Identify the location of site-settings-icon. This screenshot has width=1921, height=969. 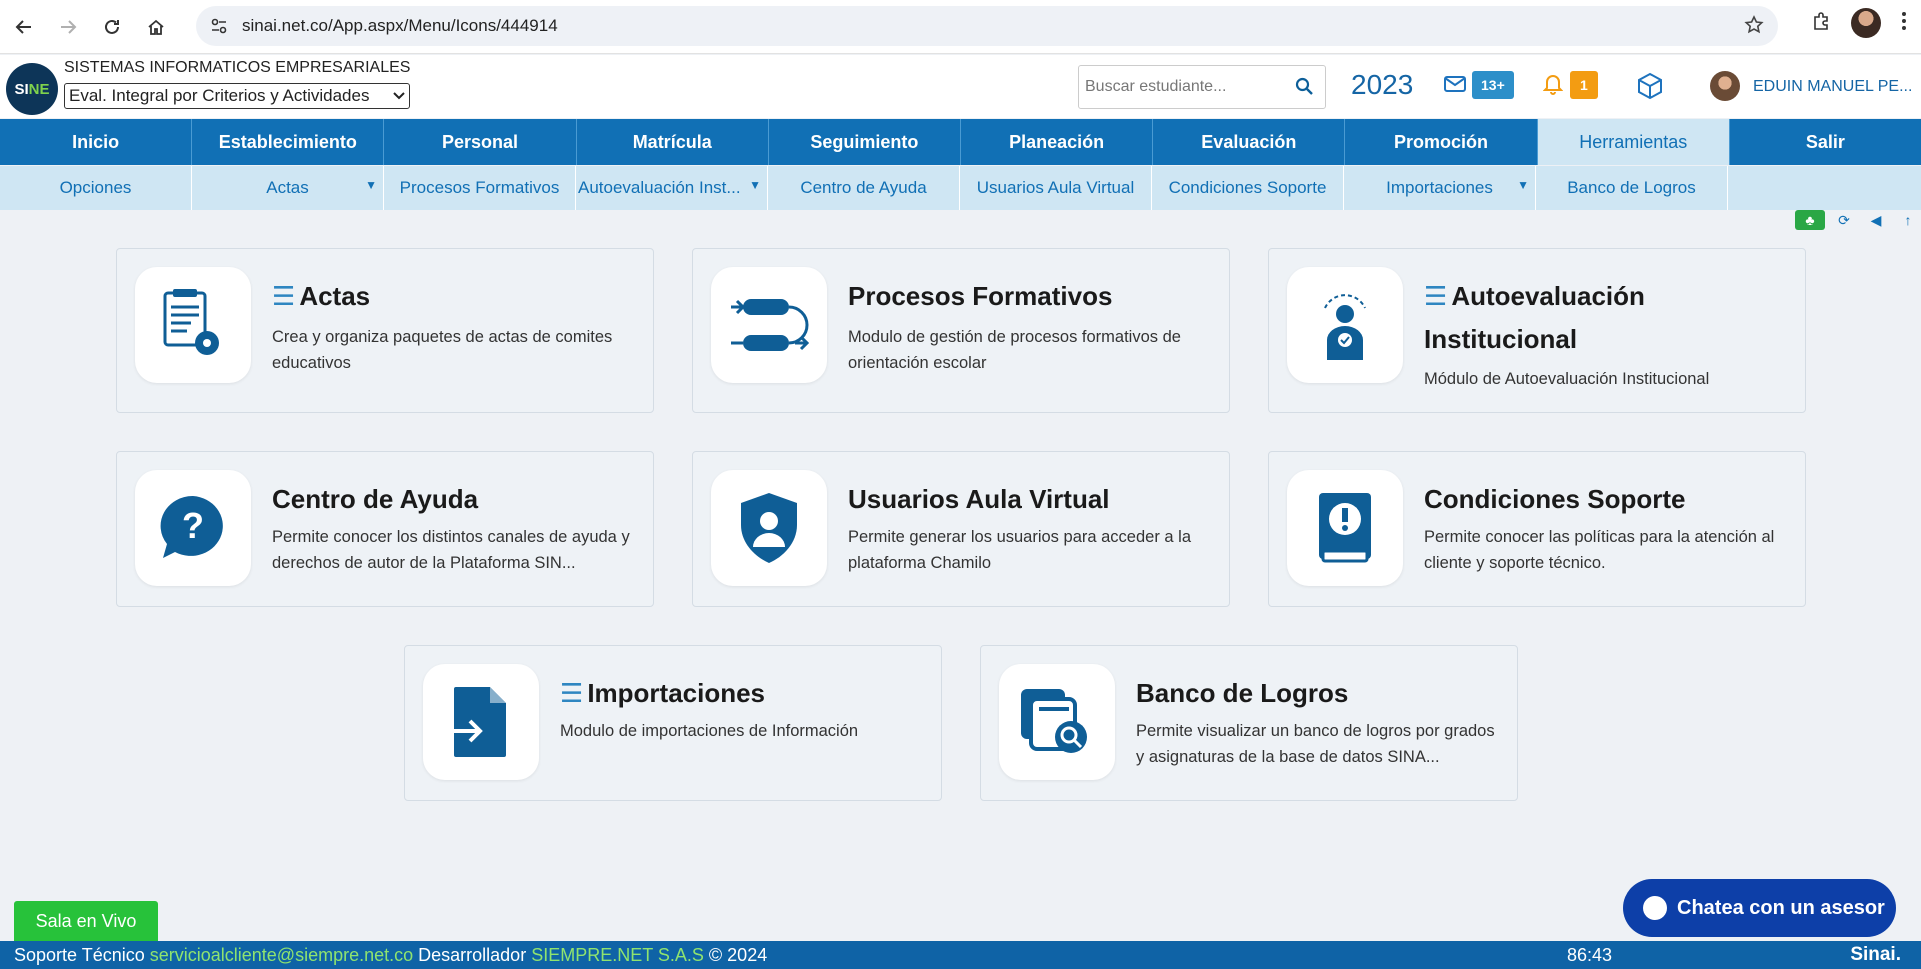
(219, 26).